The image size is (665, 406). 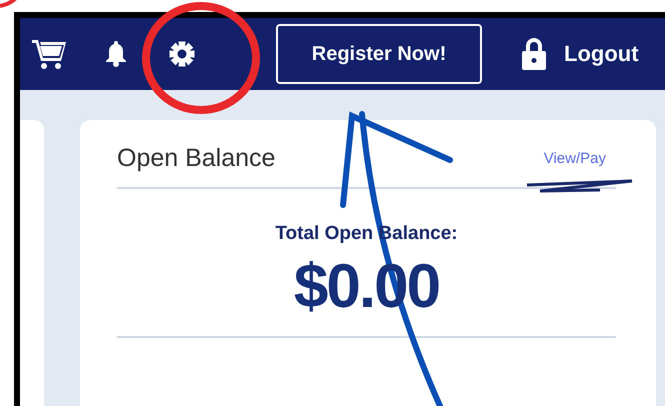 What do you see at coordinates (116, 54) in the screenshot?
I see `bell-icon` at bounding box center [116, 54].